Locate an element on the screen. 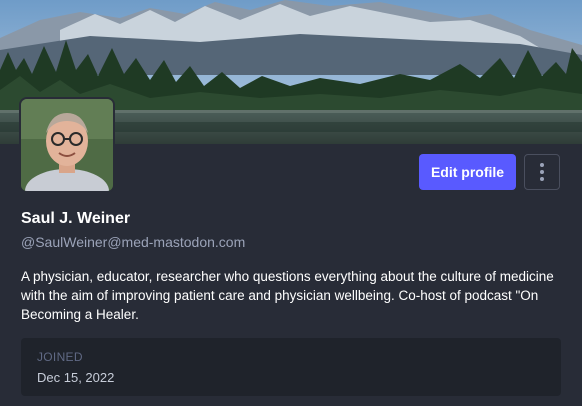  joined-label: JOINED is located at coordinates (60, 357).